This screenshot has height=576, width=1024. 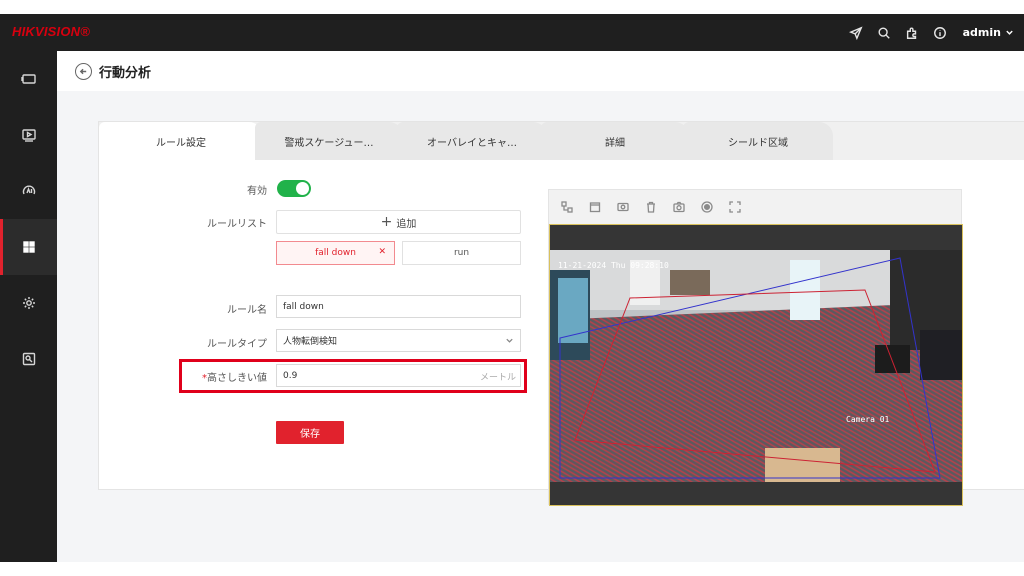 I want to click on region-icon, so click(x=567, y=207).